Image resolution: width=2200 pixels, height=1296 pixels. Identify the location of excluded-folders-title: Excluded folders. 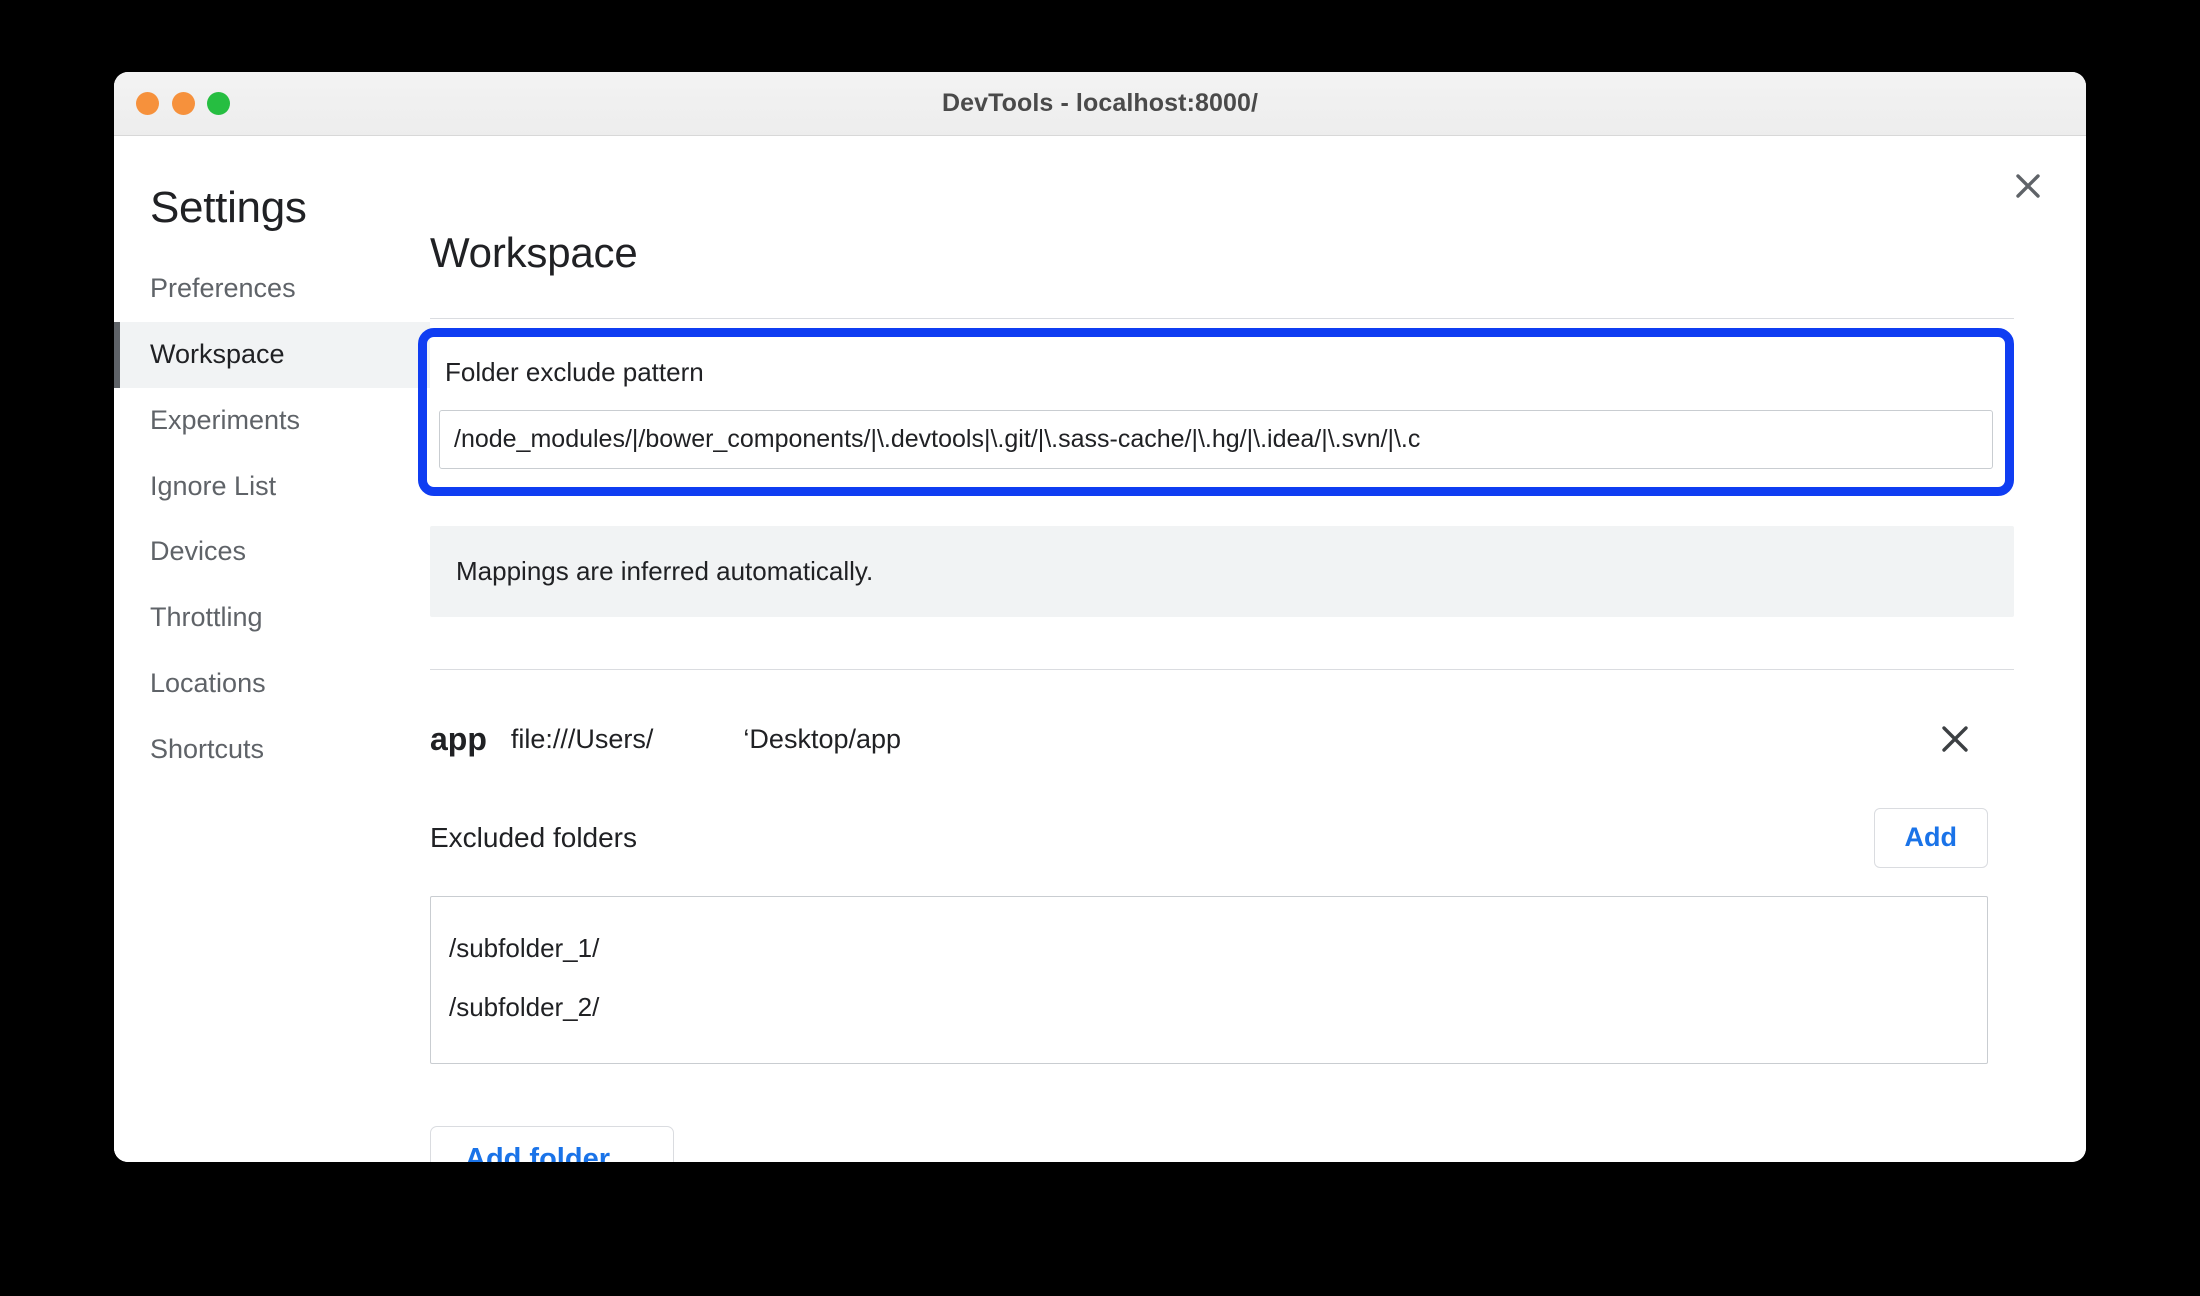
(534, 838).